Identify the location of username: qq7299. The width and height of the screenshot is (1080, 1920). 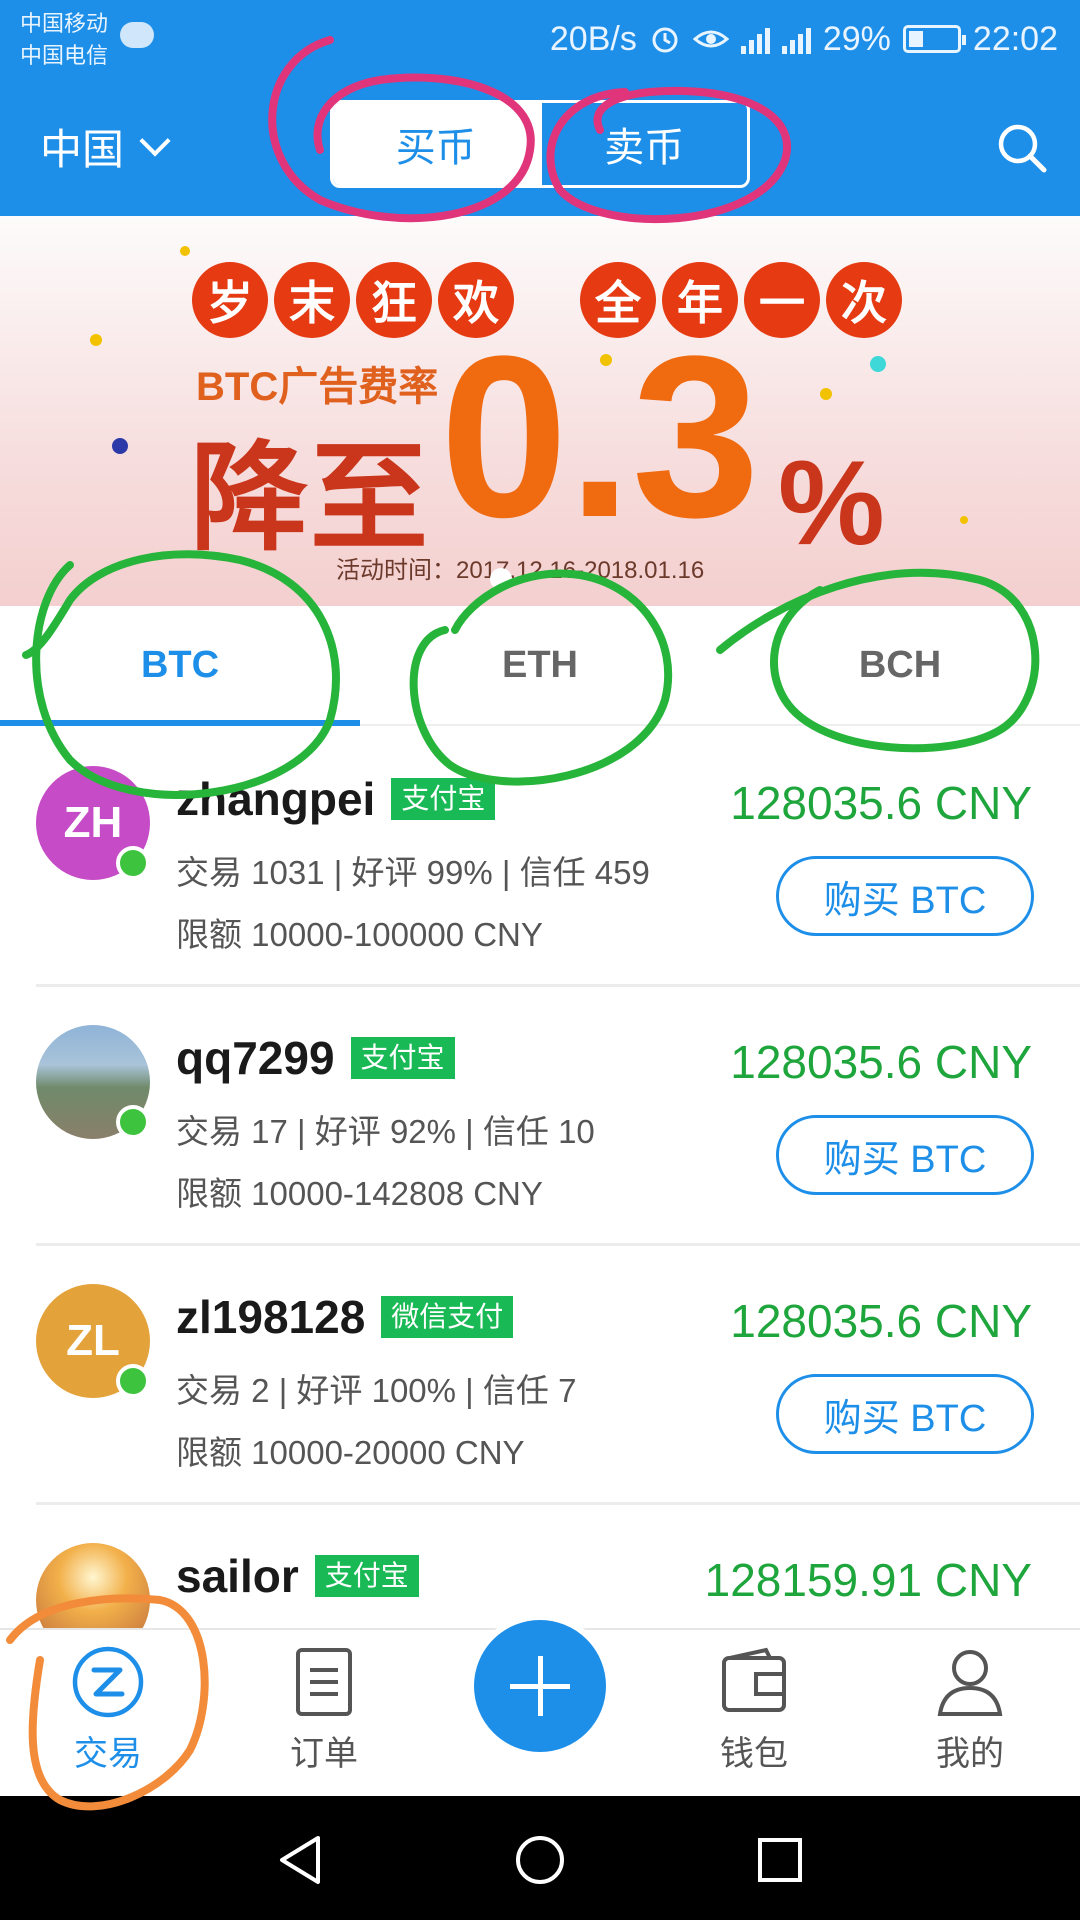
(255, 1058).